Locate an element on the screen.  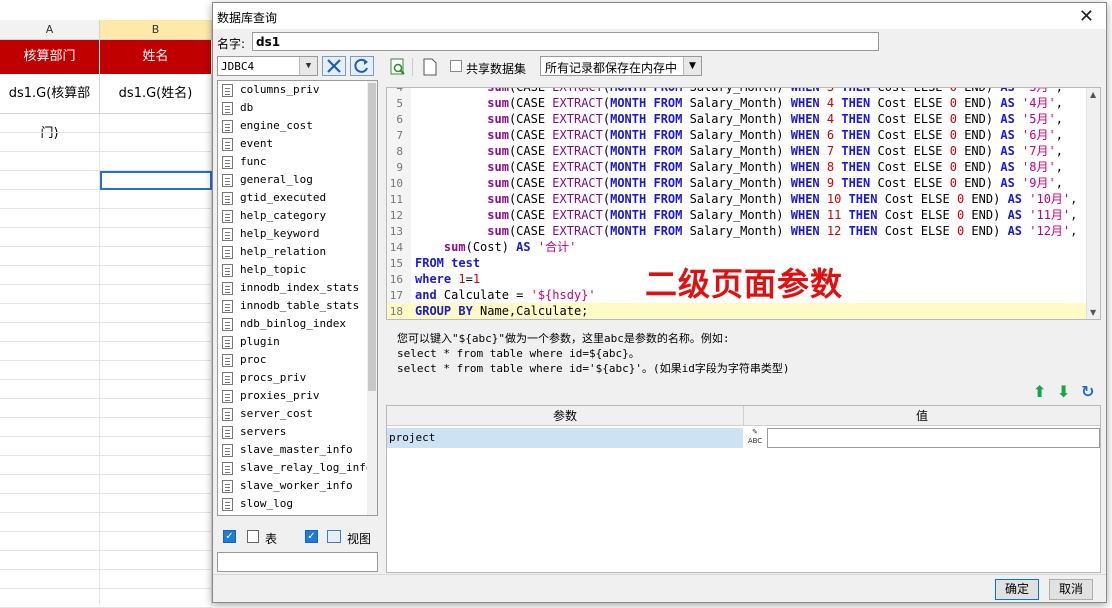
table-list-item: help_category is located at coordinates (297, 216).